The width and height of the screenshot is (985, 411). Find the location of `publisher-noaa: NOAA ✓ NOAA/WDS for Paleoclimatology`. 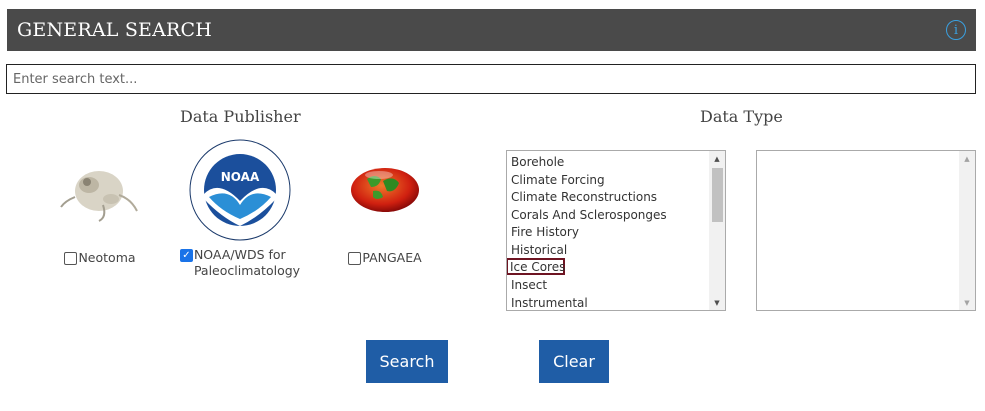

publisher-noaa: NOAA ✓ NOAA/WDS for Paleoclimatology is located at coordinates (239, 209).